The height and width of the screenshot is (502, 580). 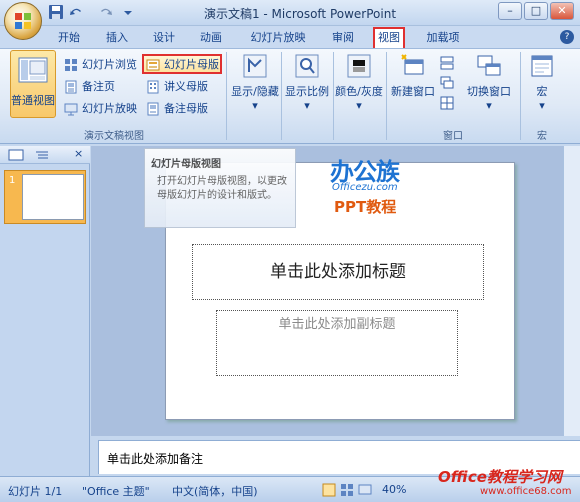 I want to click on handout-master-button: 讲义母版, so click(x=176, y=87).